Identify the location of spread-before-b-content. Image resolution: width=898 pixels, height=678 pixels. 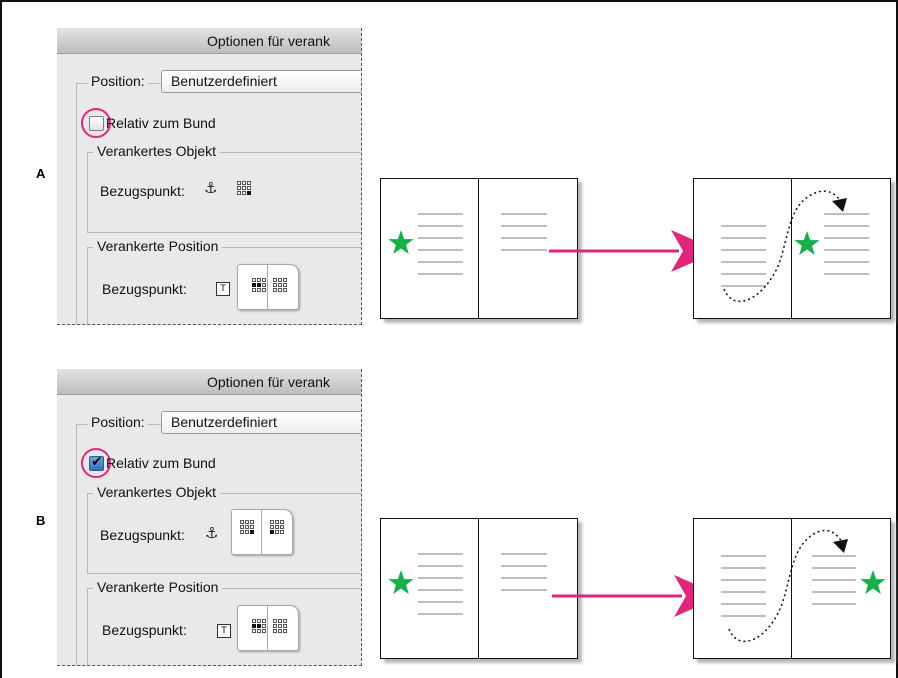
(467, 584).